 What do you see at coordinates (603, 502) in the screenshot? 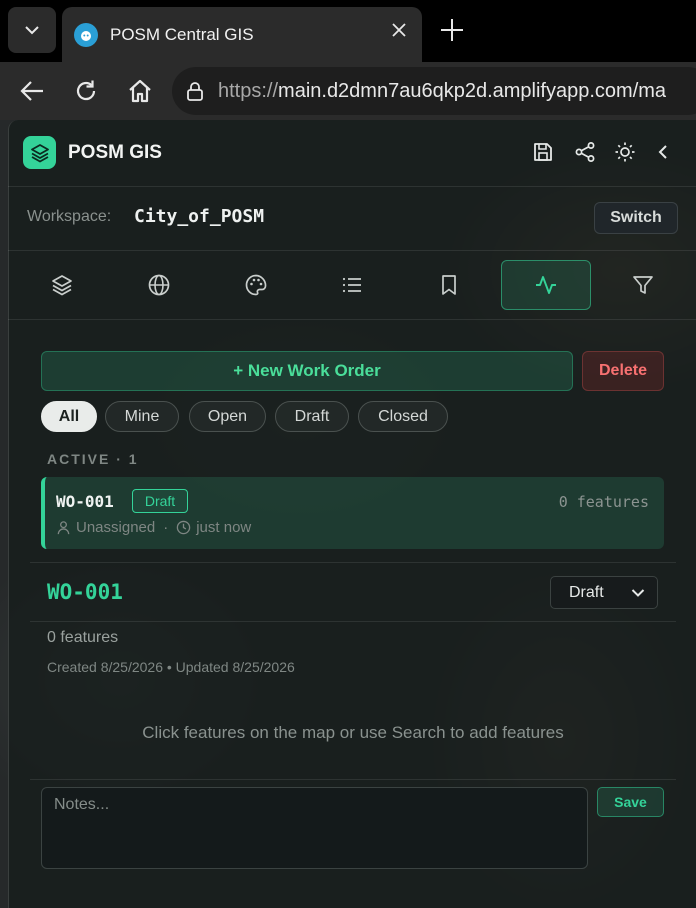
I see `feature-count: 0 features` at bounding box center [603, 502].